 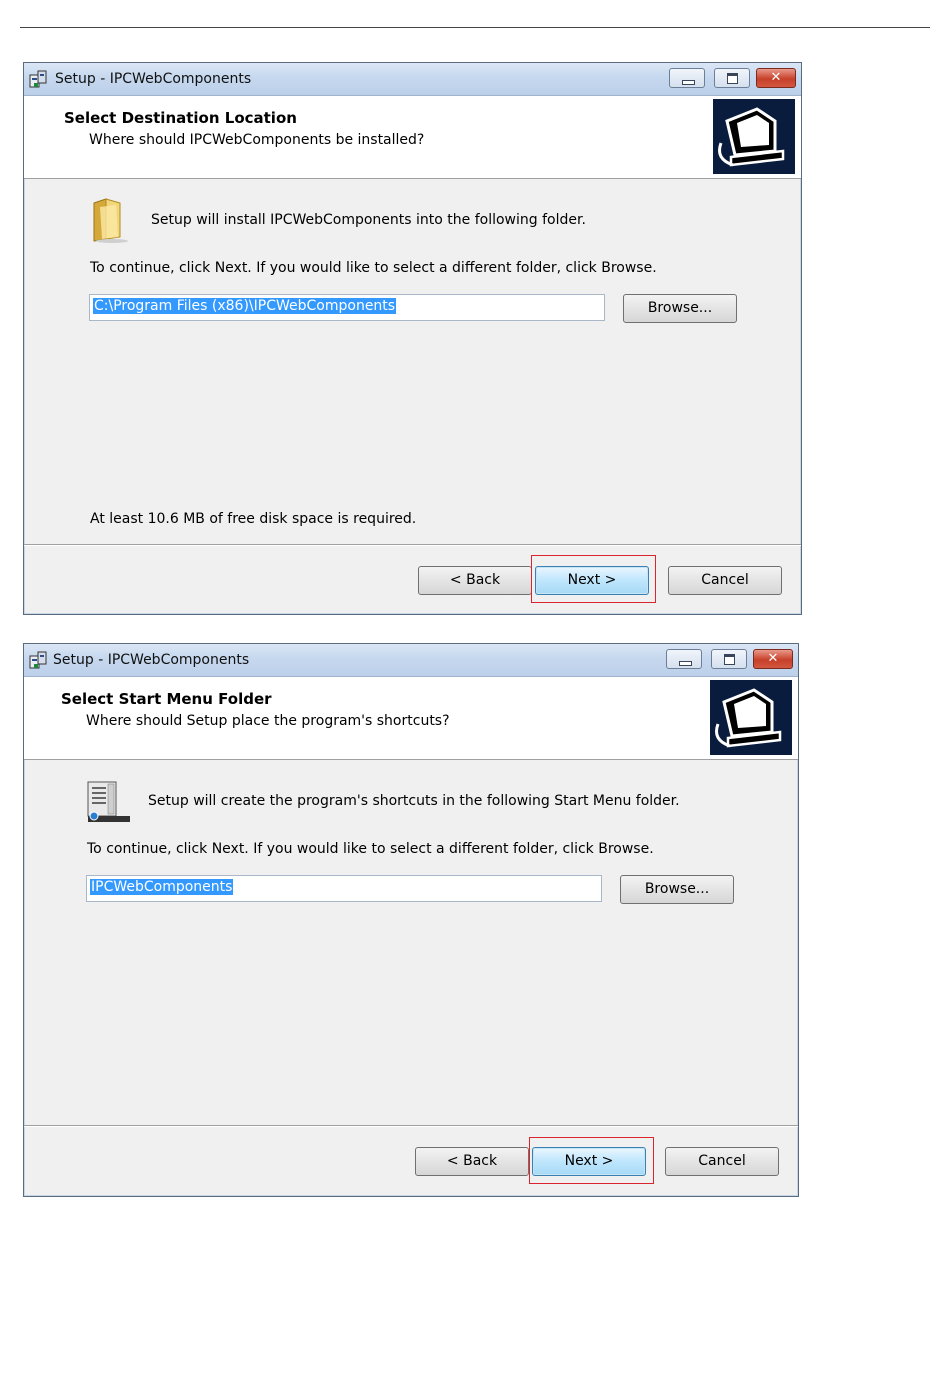 I want to click on start-menu-icon, so click(x=108, y=801).